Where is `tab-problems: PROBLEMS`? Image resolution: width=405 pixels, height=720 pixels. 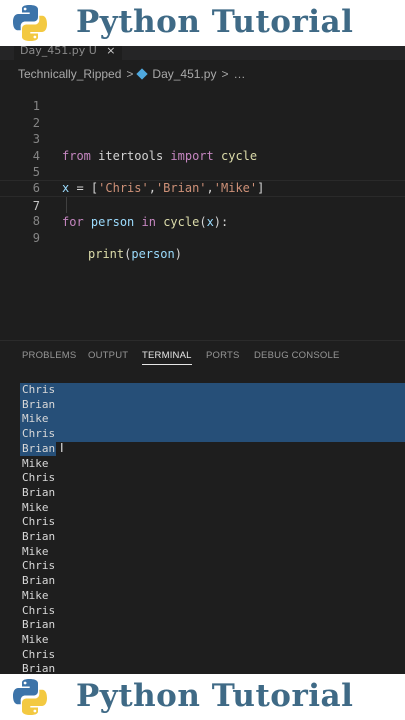 tab-problems: PROBLEMS is located at coordinates (49, 355).